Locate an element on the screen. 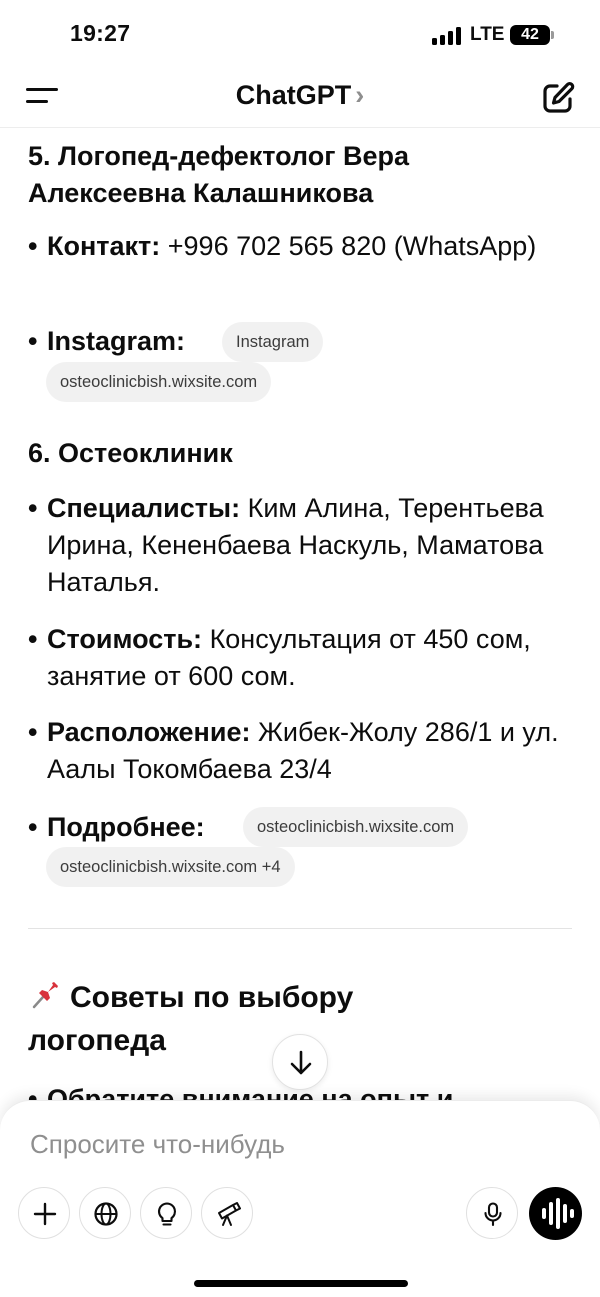 This screenshot has width=600, height=1297. microphone-icon is located at coordinates (493, 1214).